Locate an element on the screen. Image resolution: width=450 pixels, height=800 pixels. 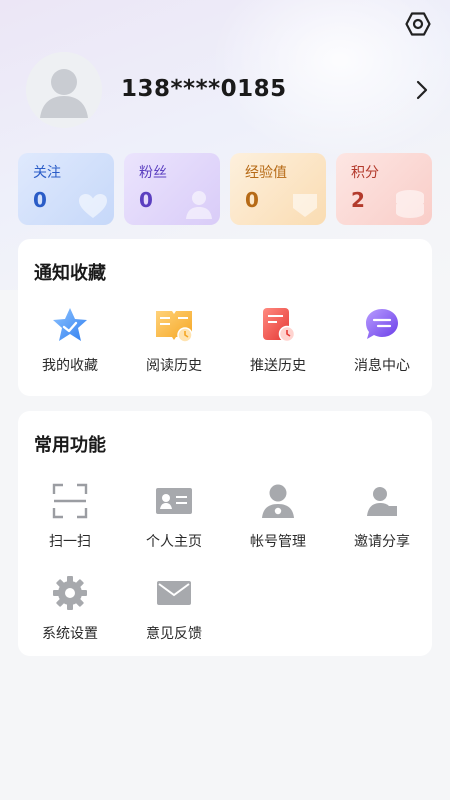
push-history-item: 推送历史 is located at coordinates (278, 340).